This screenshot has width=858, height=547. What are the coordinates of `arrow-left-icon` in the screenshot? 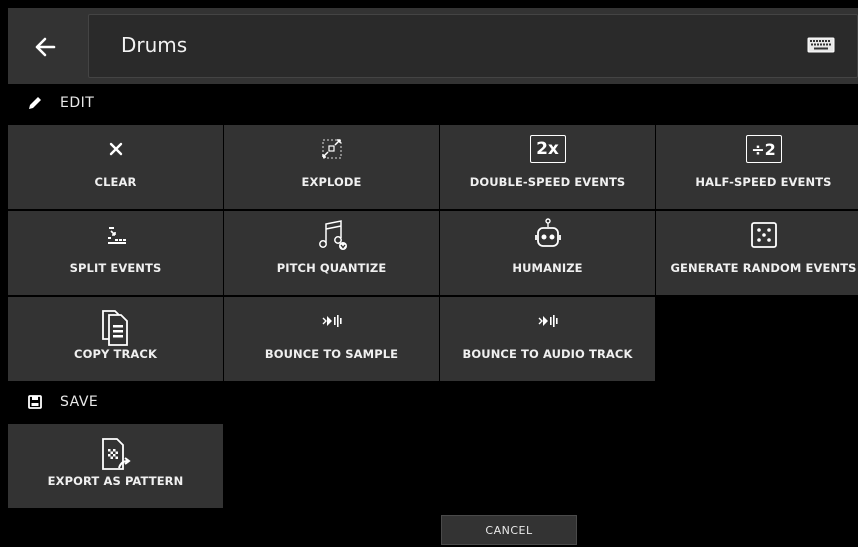 It's located at (45, 47).